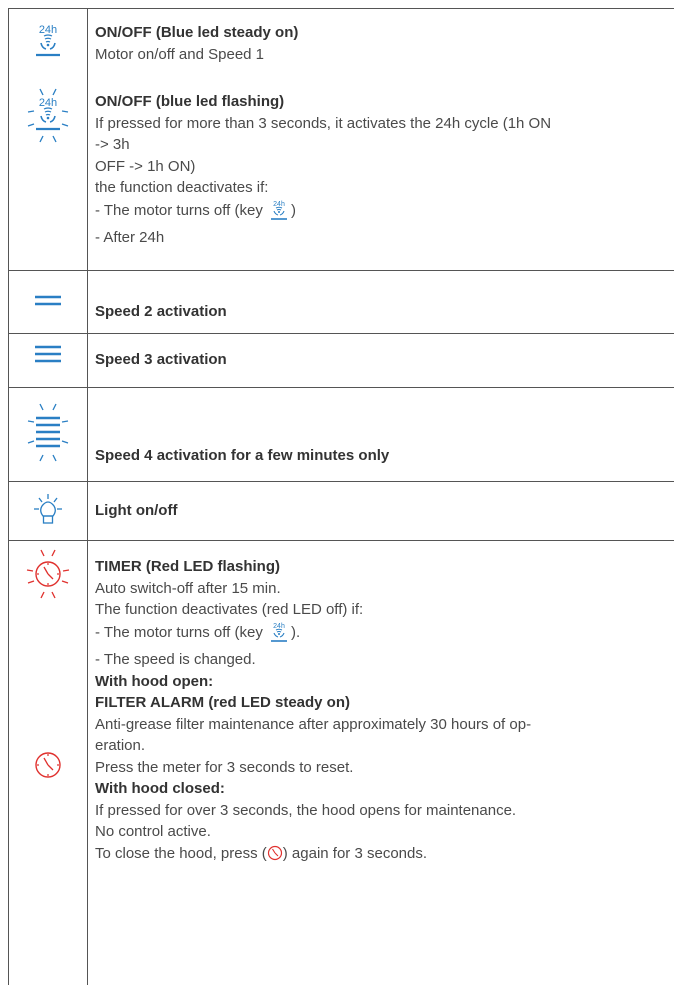 Image resolution: width=674 pixels, height=985 pixels. What do you see at coordinates (384, 511) in the screenshot?
I see `row-light: Light on/off` at bounding box center [384, 511].